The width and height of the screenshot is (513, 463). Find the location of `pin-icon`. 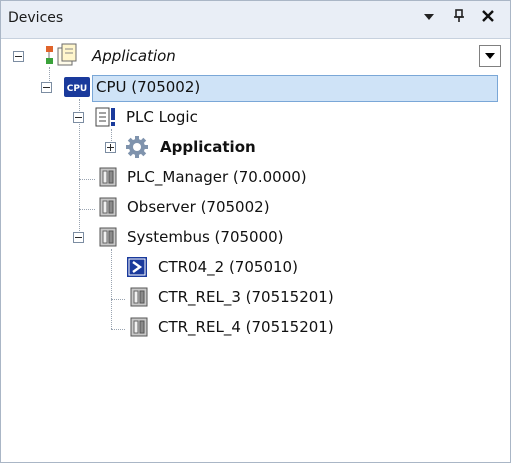

pin-icon is located at coordinates (459, 15).